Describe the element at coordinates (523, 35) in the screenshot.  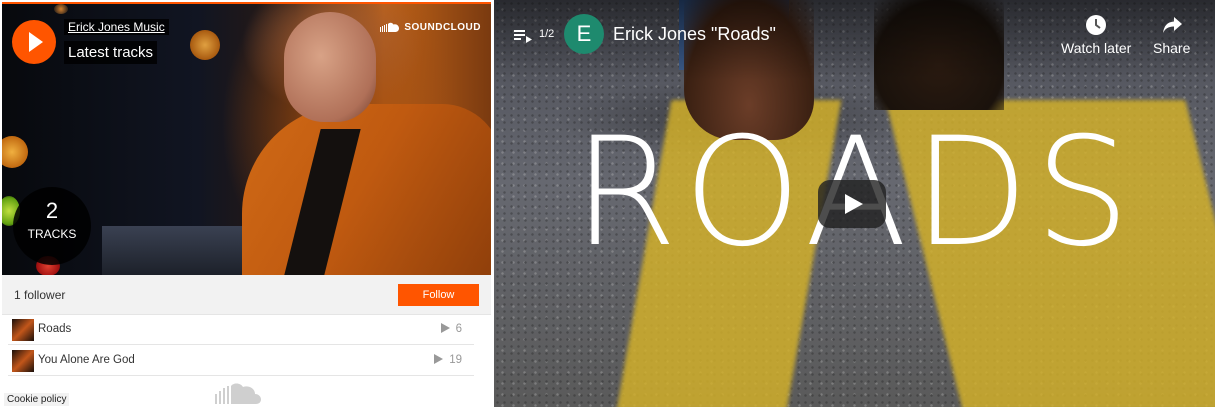
I see `playlist-icon` at that location.